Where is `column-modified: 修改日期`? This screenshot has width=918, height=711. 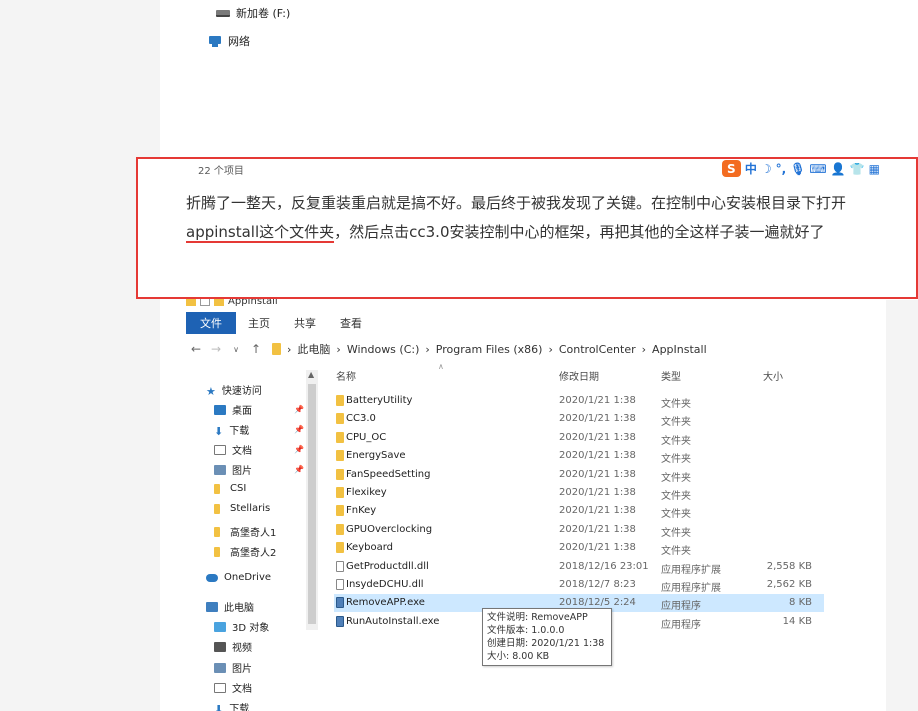 column-modified: 修改日期 is located at coordinates (579, 375).